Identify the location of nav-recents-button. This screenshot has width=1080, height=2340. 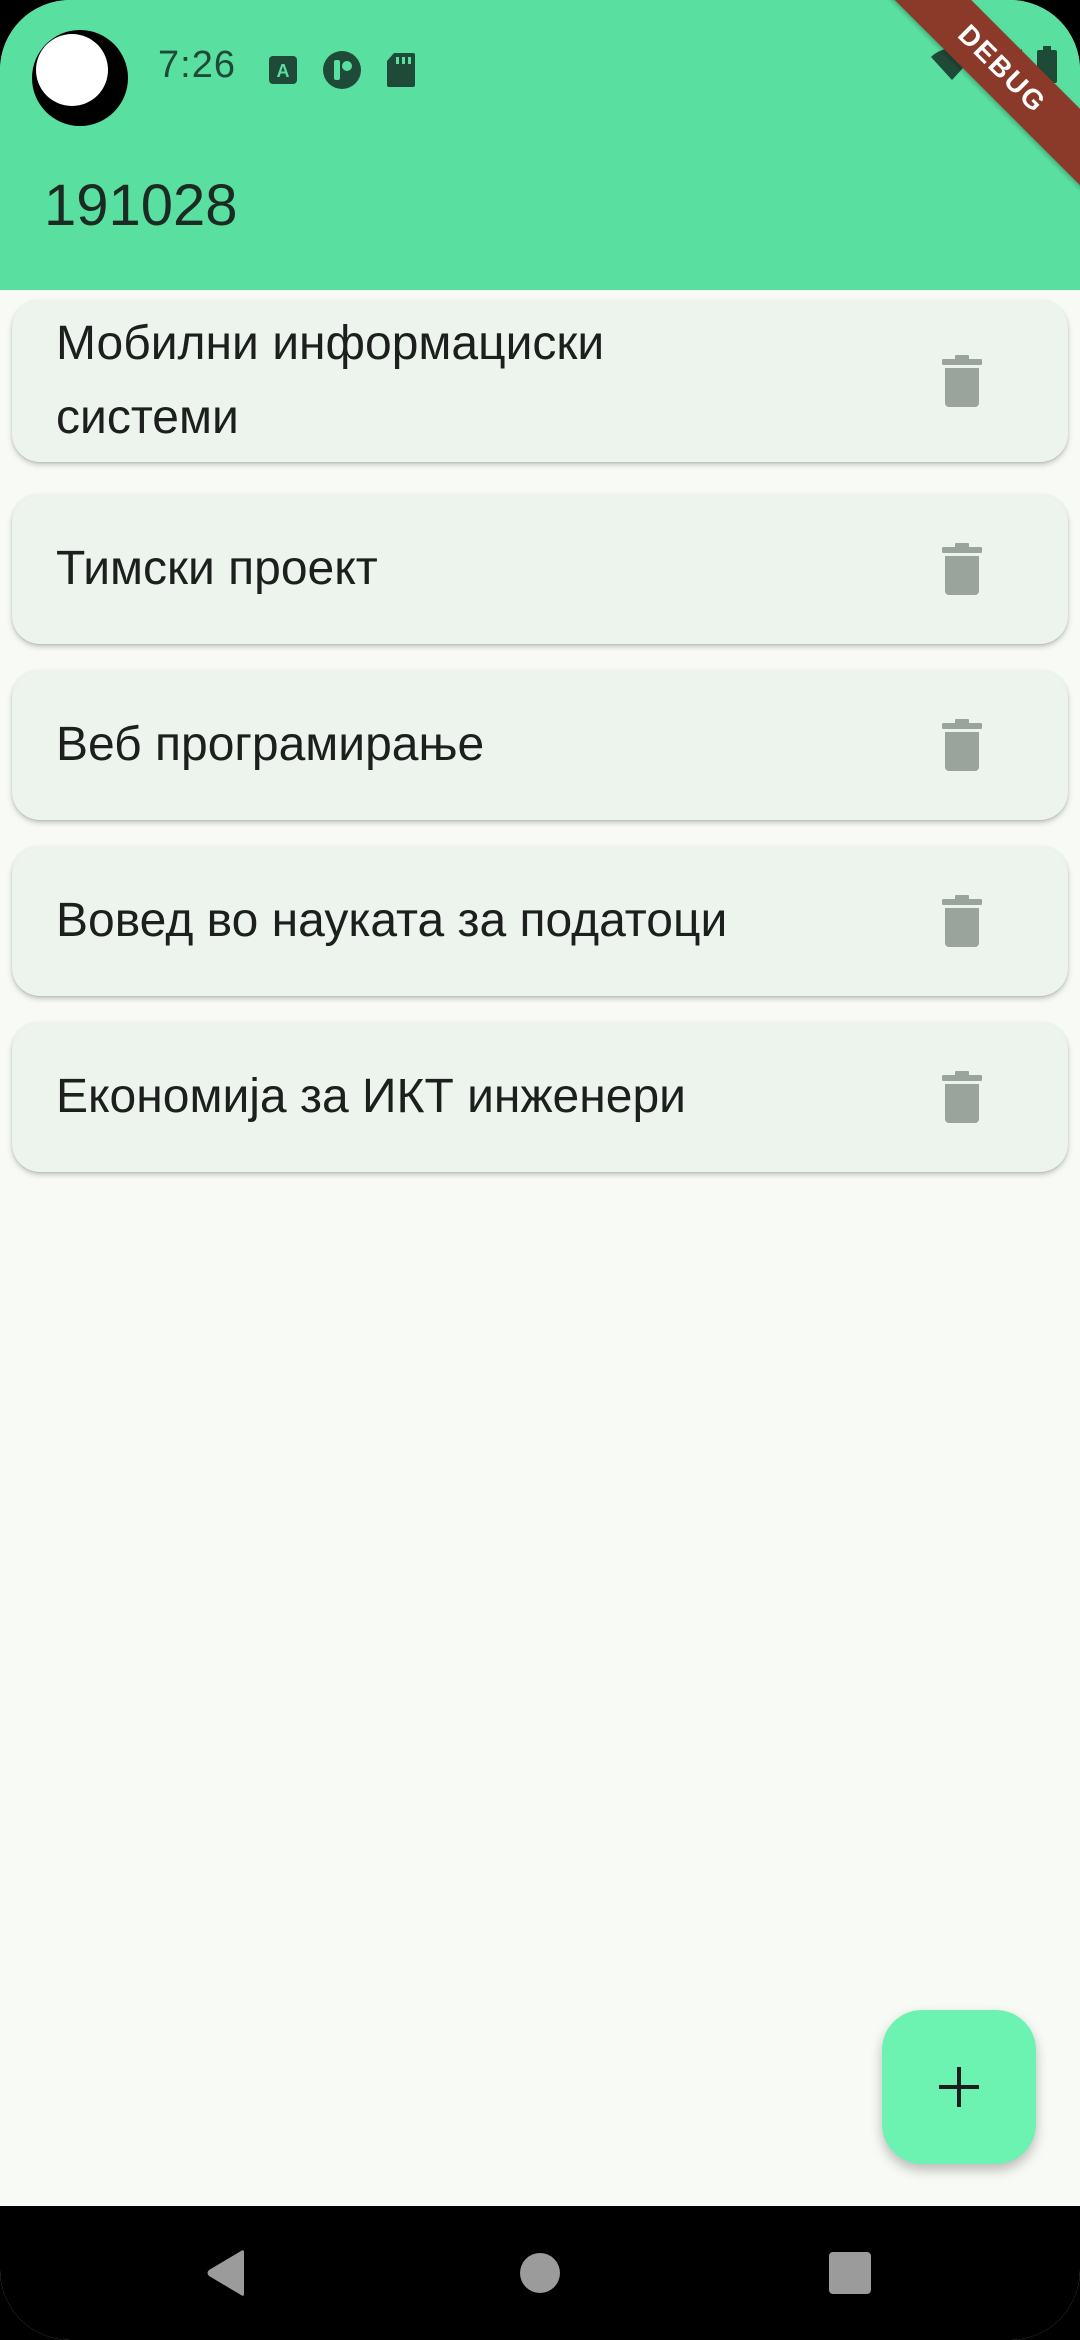
(850, 2273).